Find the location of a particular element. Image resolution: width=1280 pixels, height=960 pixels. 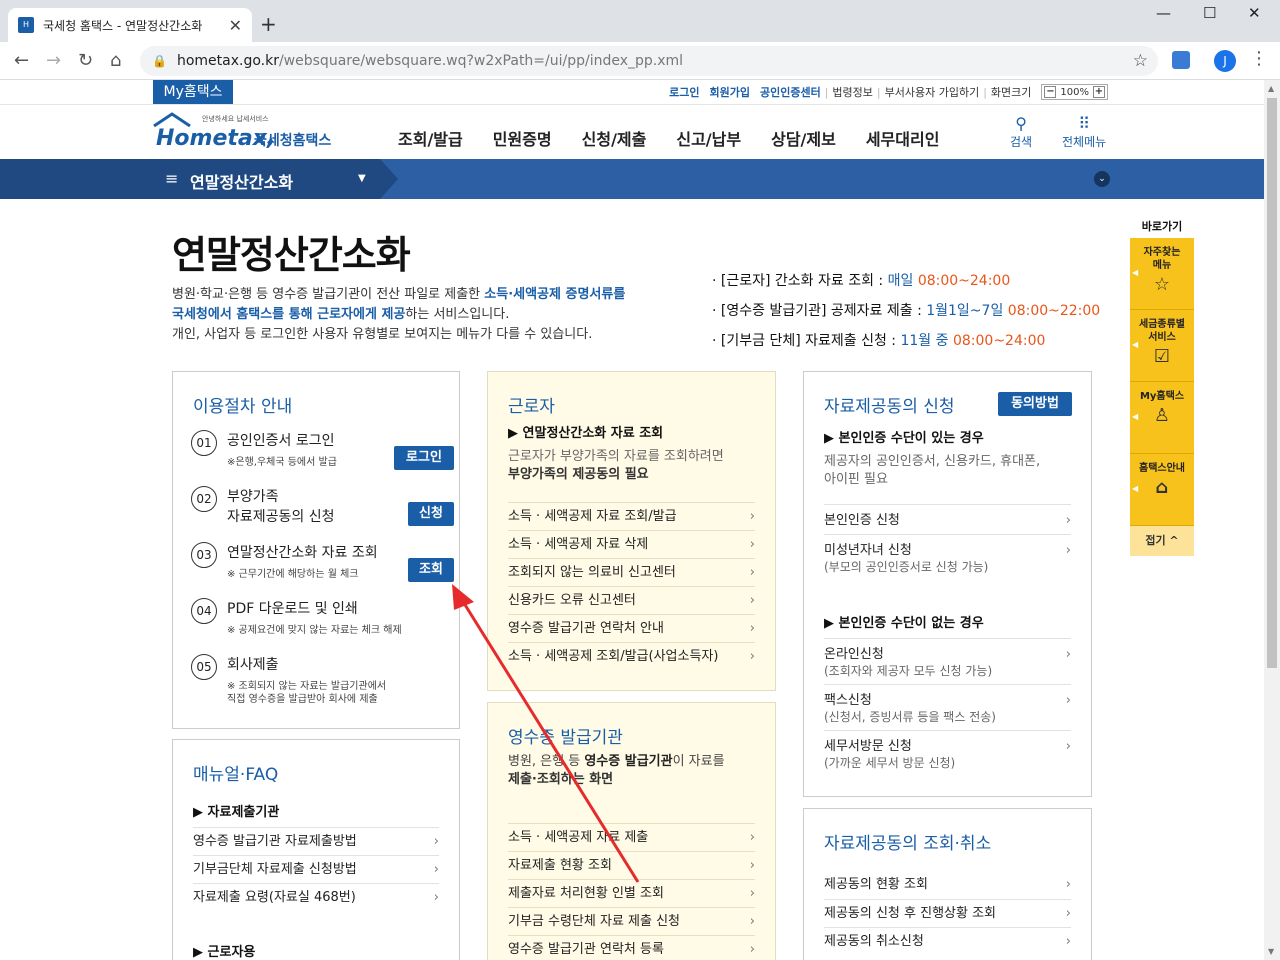

quick-tax-services: ◀ 세금종류별 서비스 ☑ is located at coordinates (1162, 346).